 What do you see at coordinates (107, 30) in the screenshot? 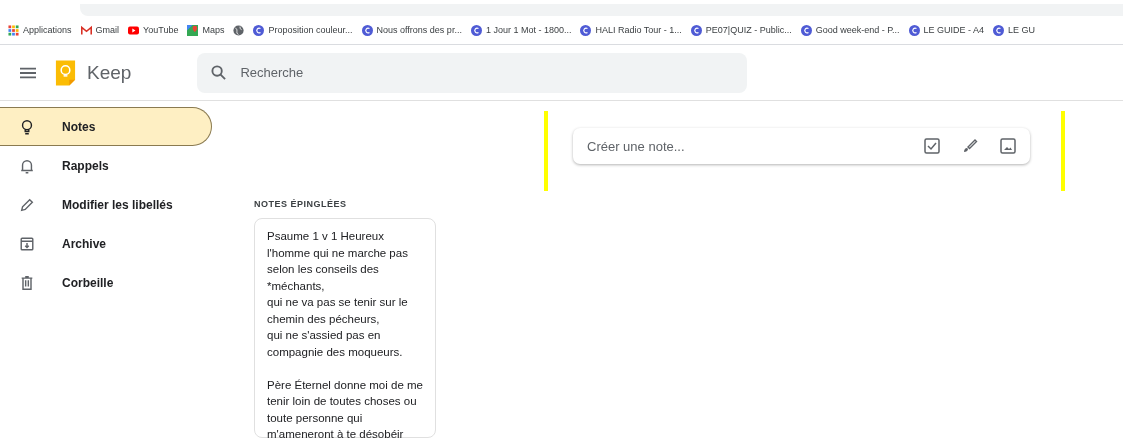
I see `bookmark-link: Gmail` at bounding box center [107, 30].